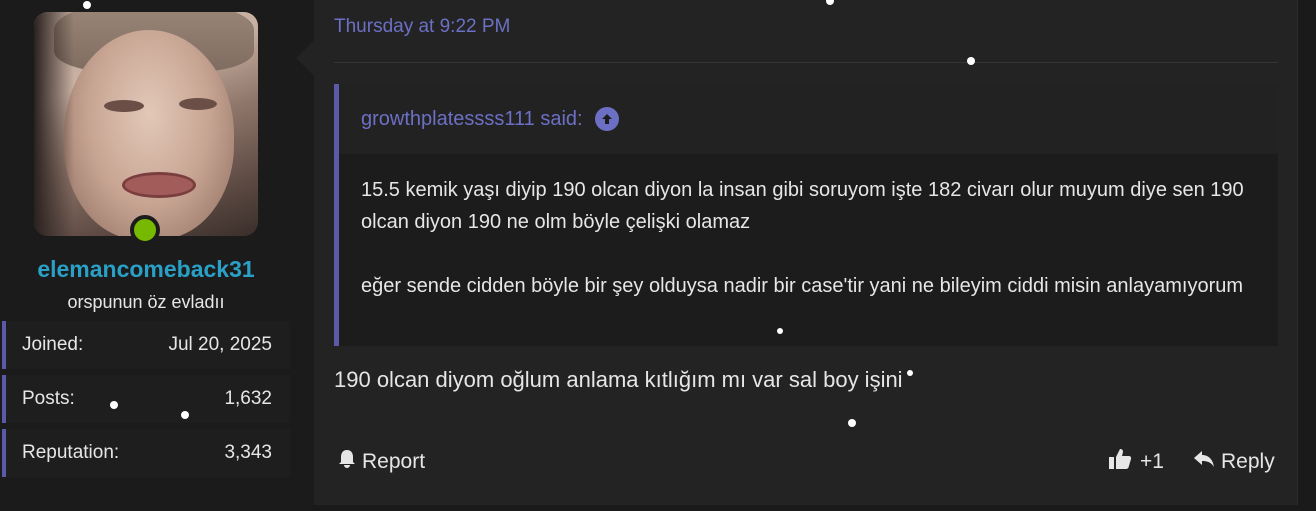 This screenshot has width=1316, height=511. What do you see at coordinates (248, 452) in the screenshot?
I see `stat-value: 3,343` at bounding box center [248, 452].